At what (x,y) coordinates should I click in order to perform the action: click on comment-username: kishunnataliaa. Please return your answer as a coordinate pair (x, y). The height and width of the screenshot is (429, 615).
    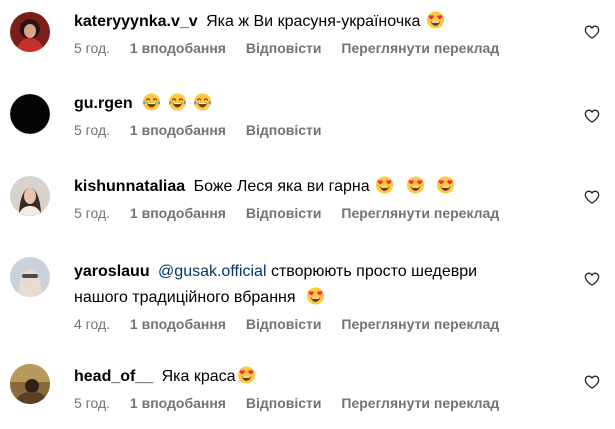
    Looking at the image, I should click on (129, 186).